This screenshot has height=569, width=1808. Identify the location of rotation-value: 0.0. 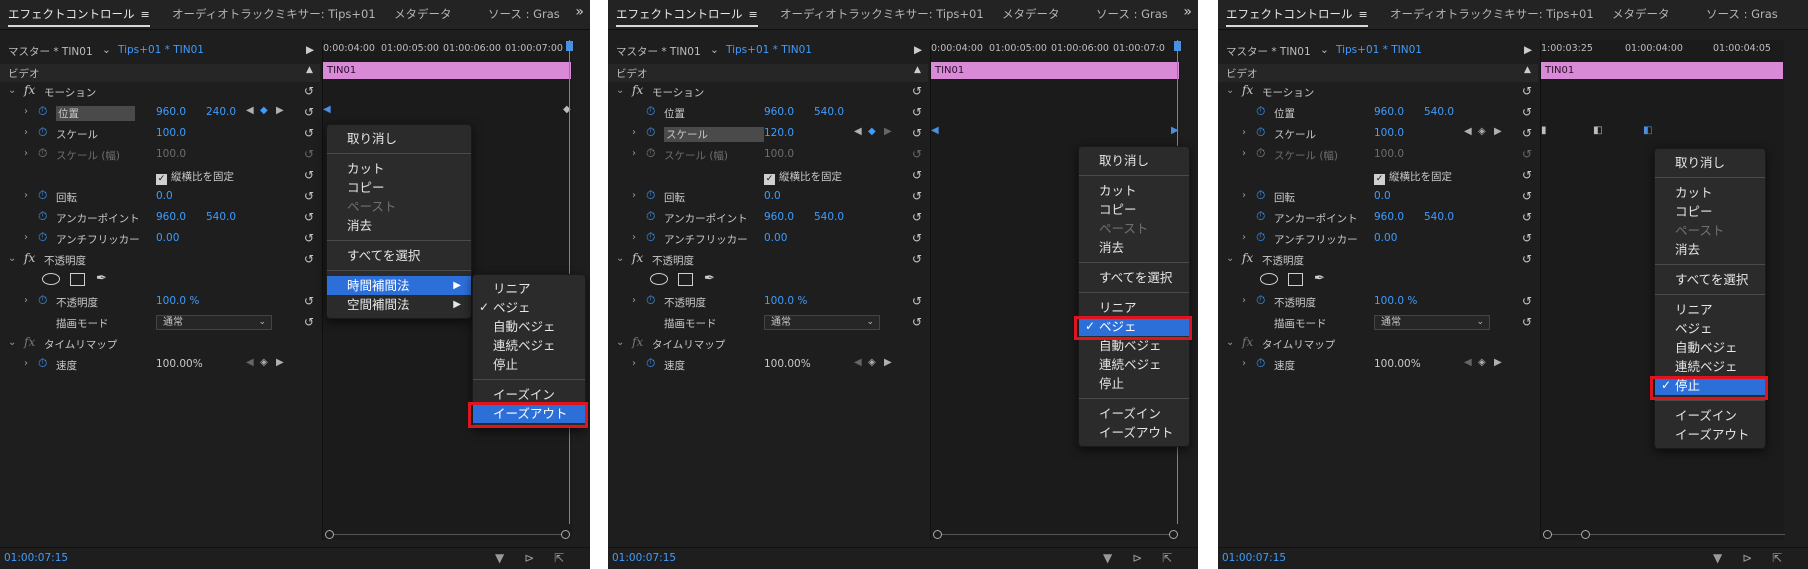
(1382, 196).